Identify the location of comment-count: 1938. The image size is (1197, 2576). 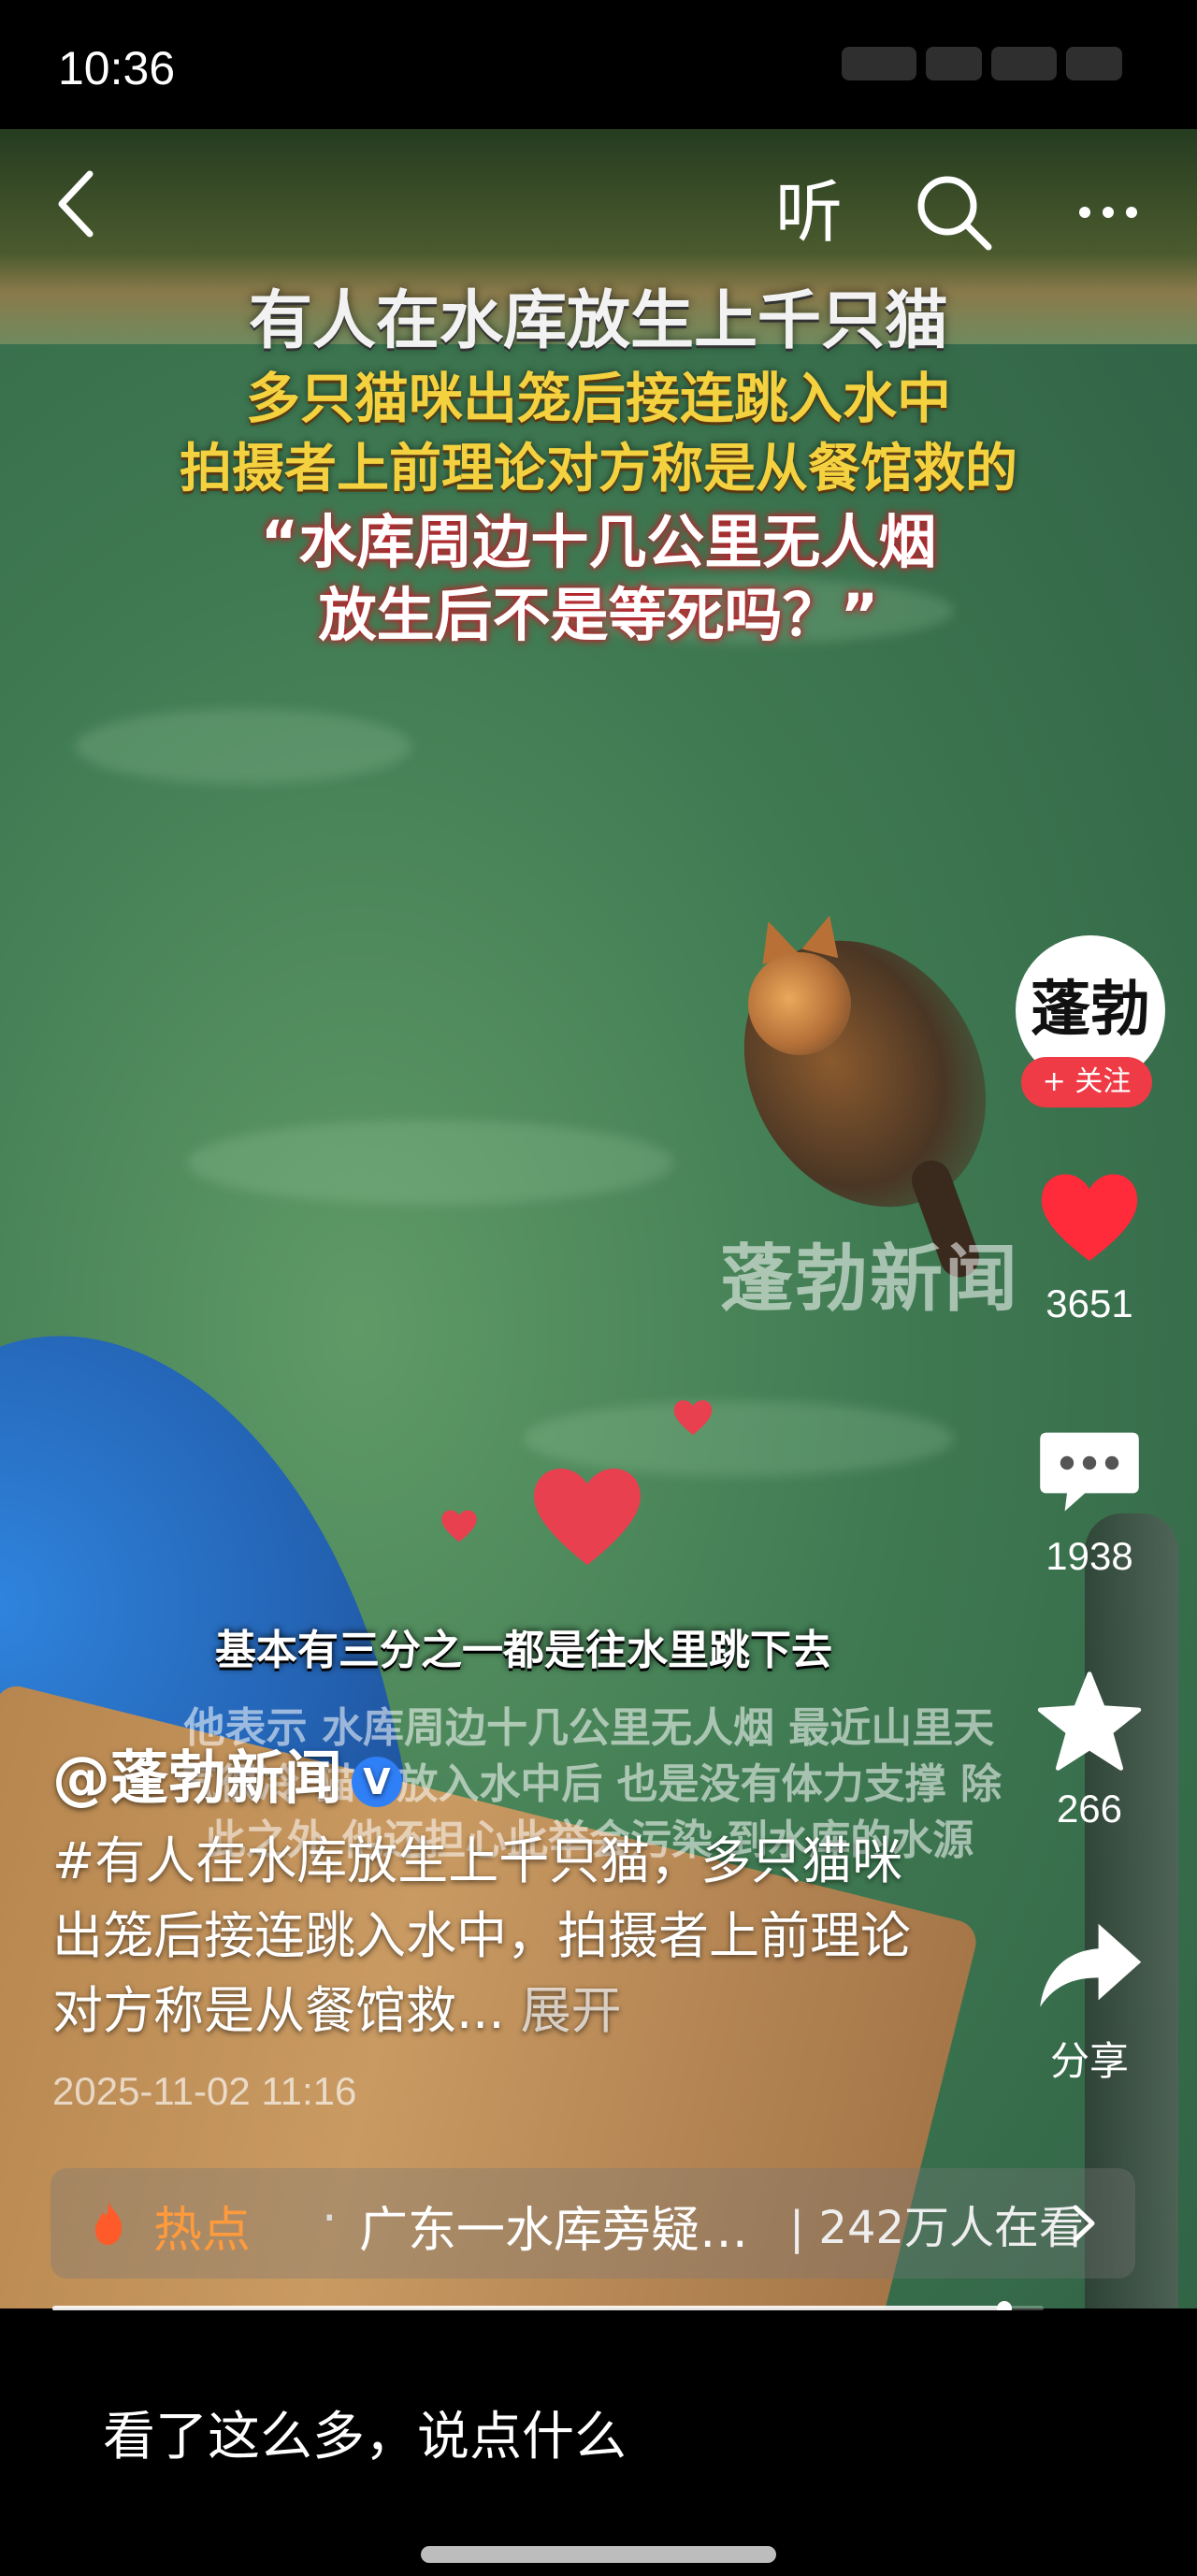
(1089, 1556).